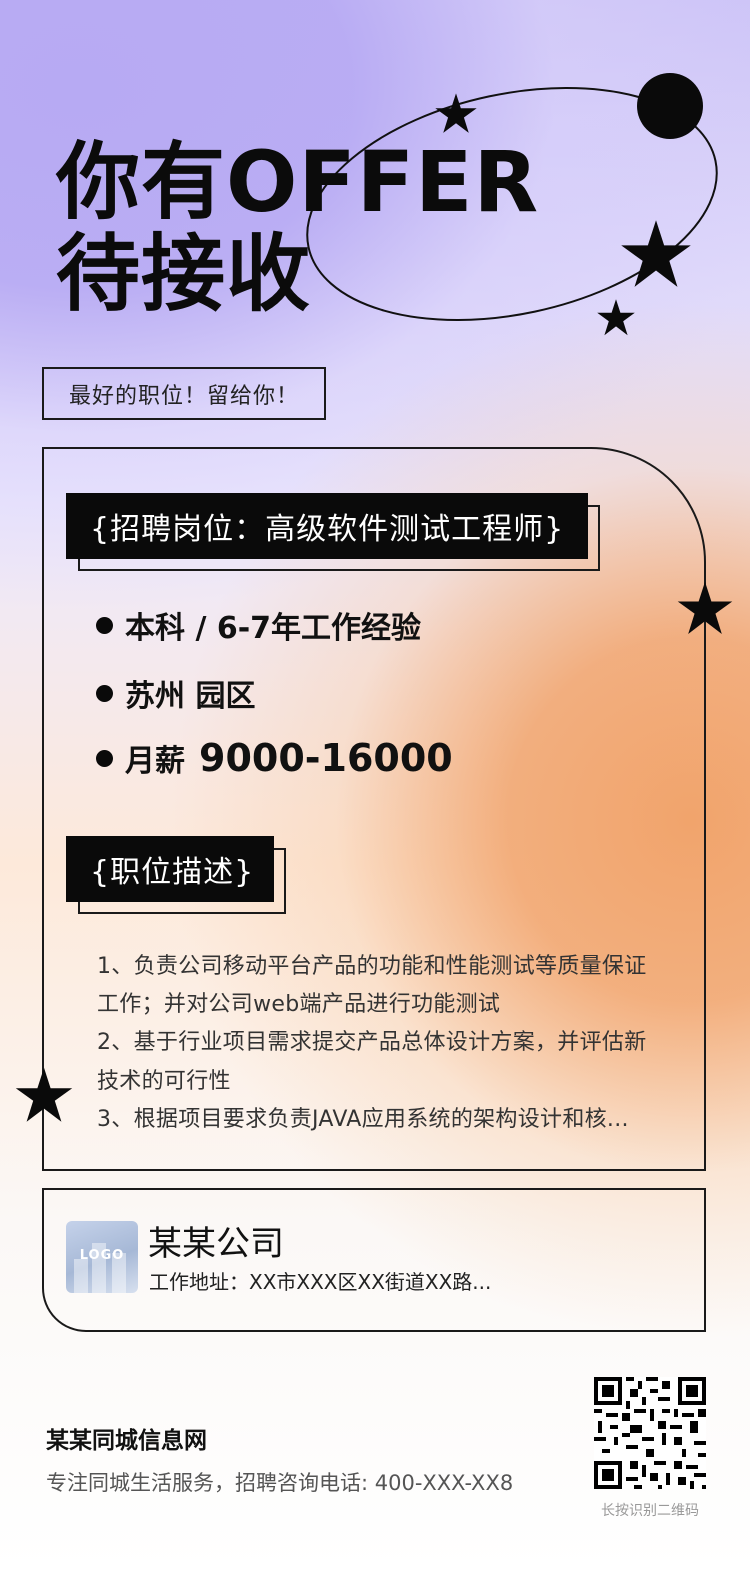  I want to click on slogan-box: 最好的职位！留给你！, so click(184, 393).